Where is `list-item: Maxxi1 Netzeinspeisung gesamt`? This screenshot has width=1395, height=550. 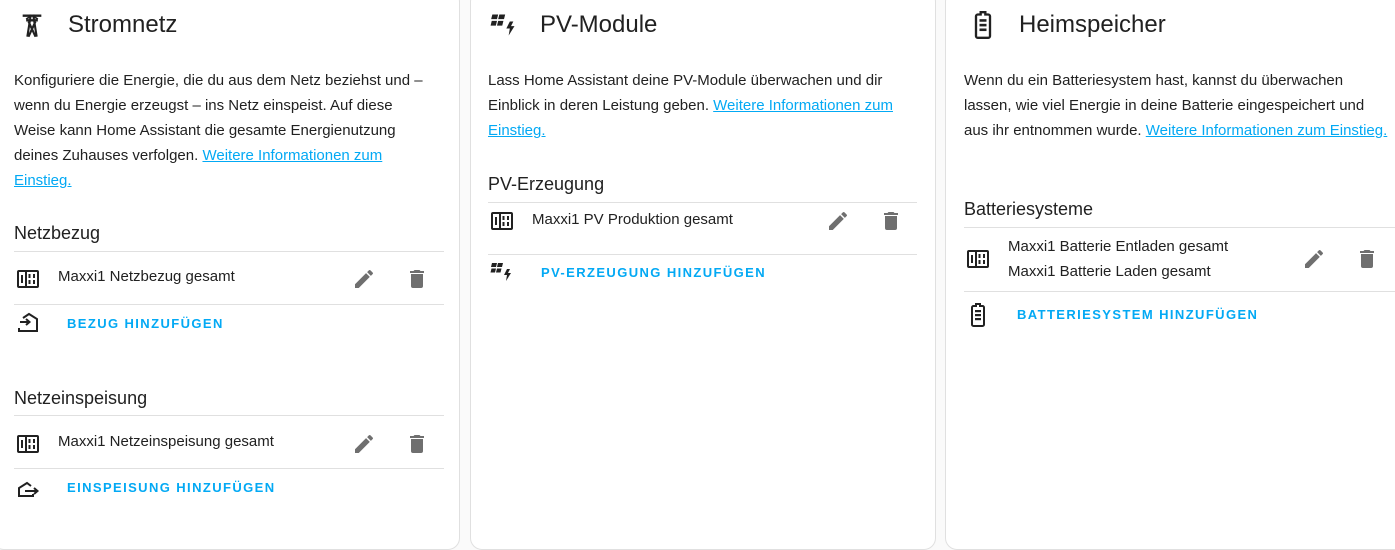 list-item: Maxxi1 Netzeinspeisung gesamt is located at coordinates (229, 437).